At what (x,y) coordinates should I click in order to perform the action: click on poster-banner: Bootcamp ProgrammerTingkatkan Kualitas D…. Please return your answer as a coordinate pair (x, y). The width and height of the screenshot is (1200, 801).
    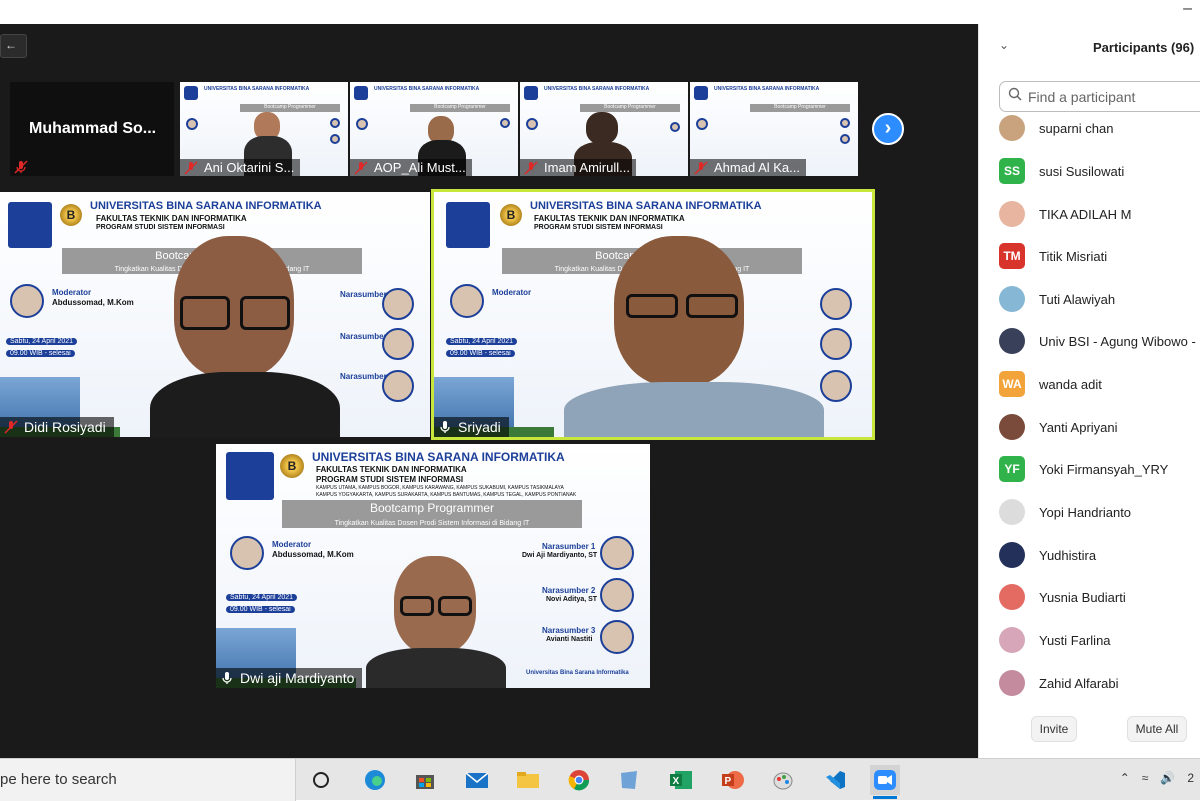
    Looking at the image, I should click on (432, 514).